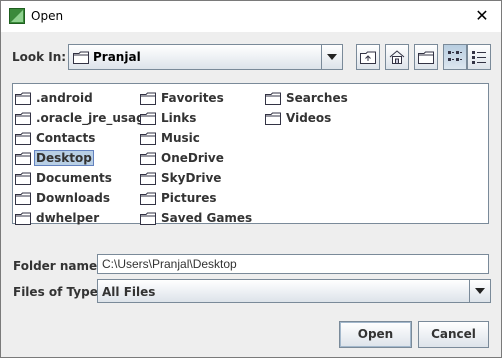  I want to click on file-item-label: Pictures, so click(189, 198).